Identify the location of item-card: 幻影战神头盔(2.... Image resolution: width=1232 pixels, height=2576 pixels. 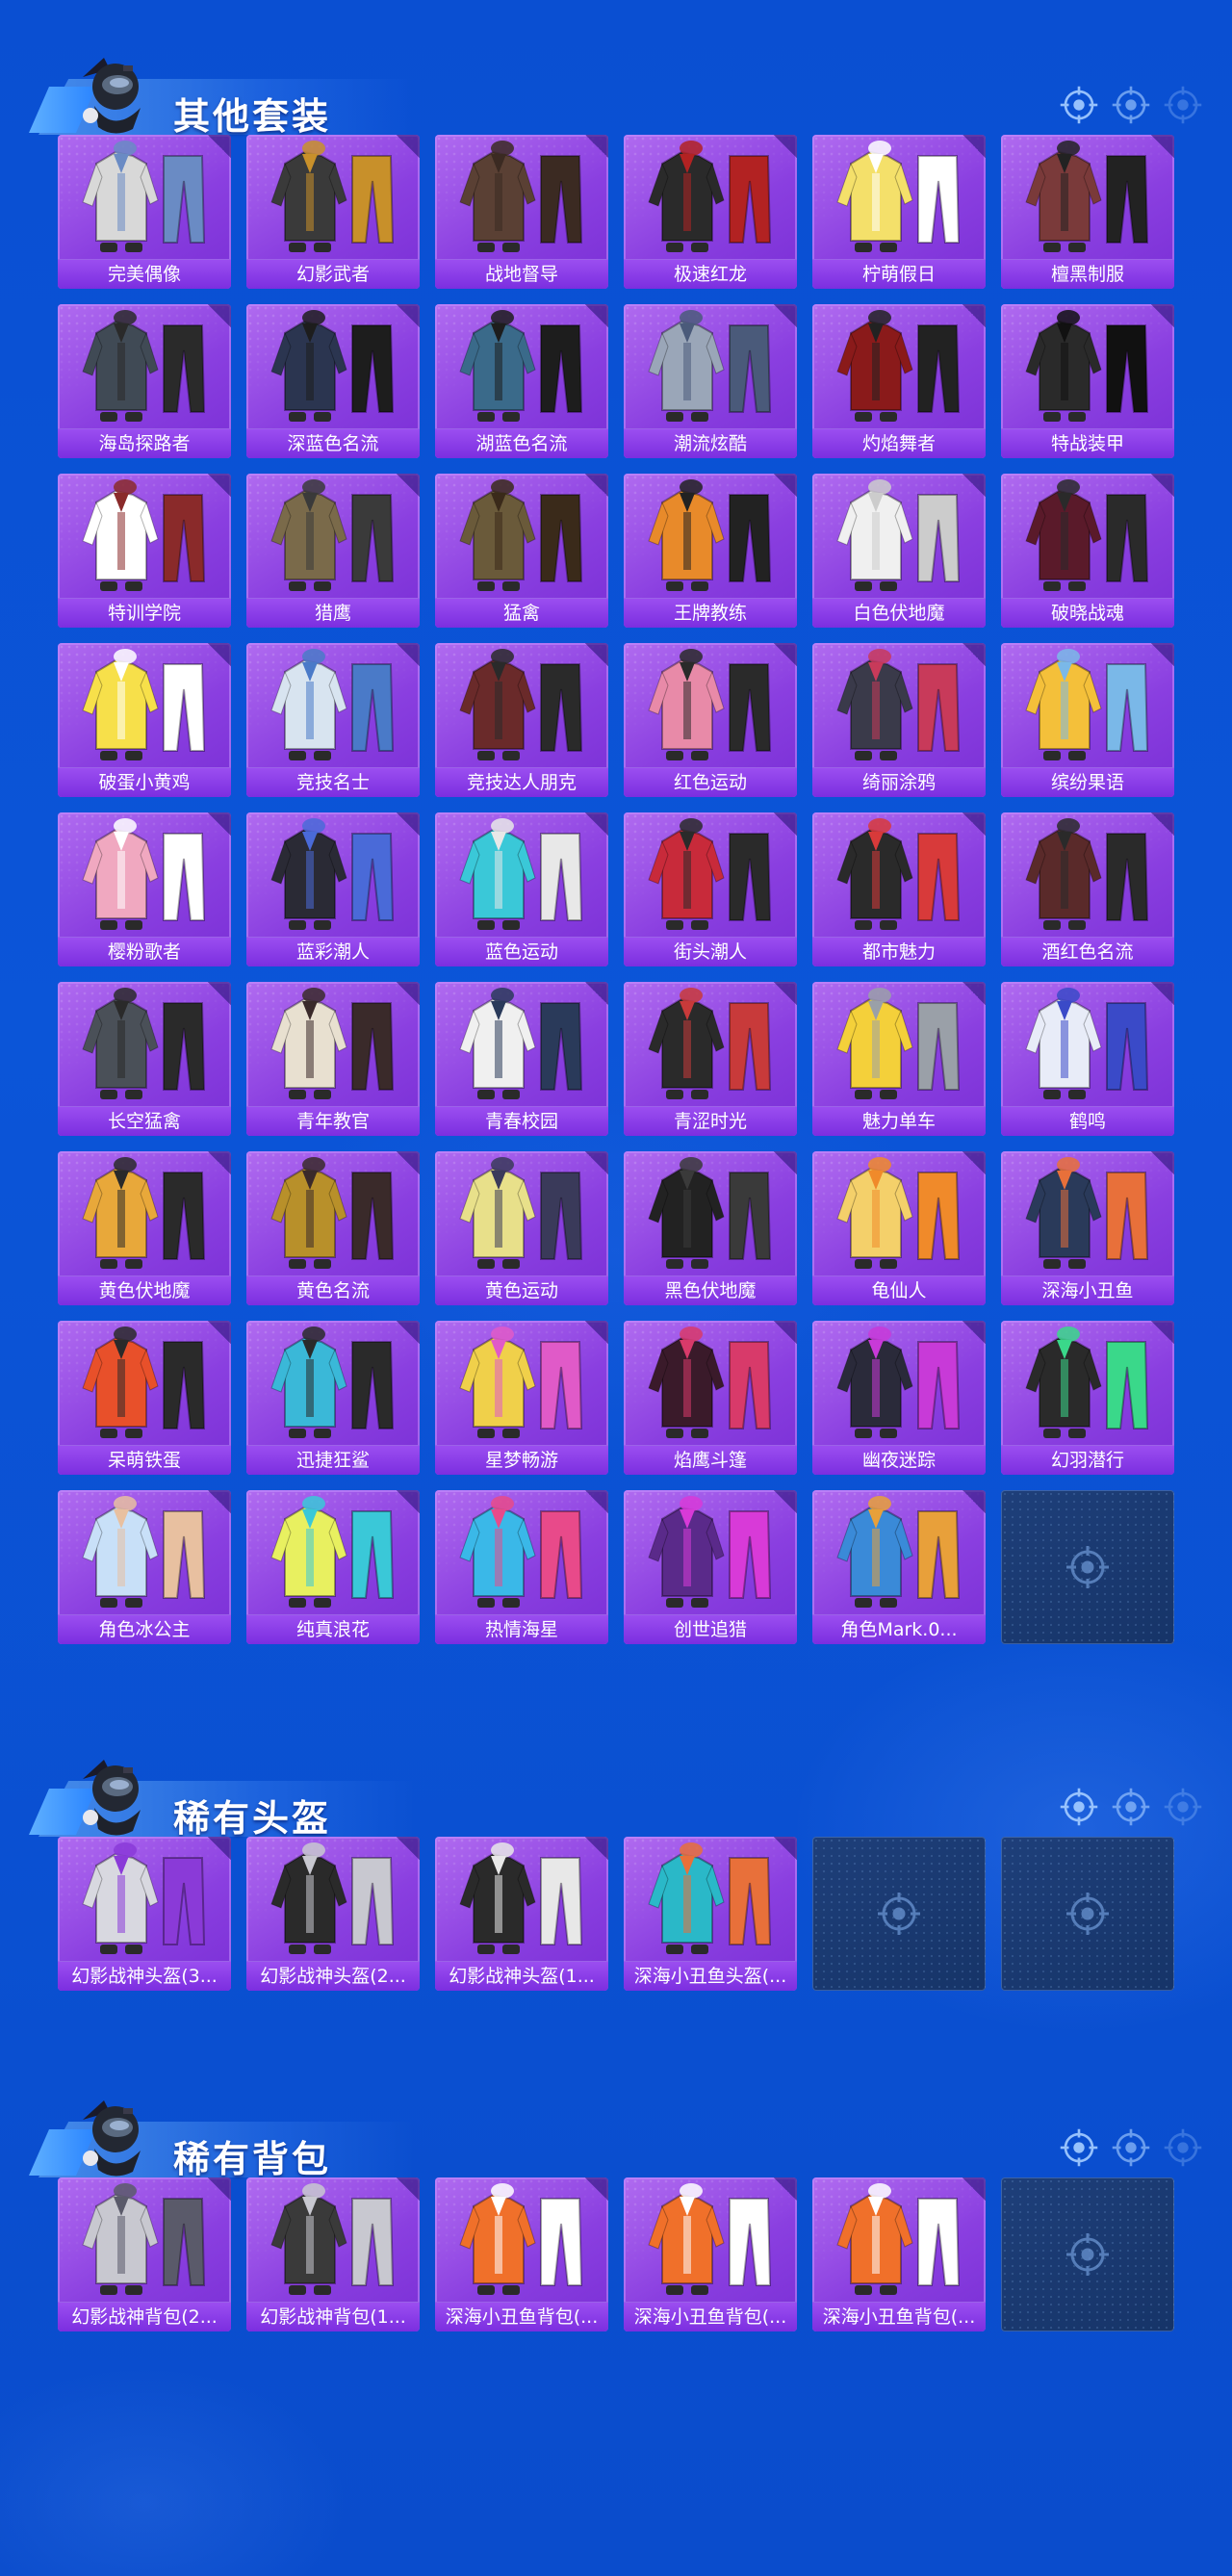
(333, 1914).